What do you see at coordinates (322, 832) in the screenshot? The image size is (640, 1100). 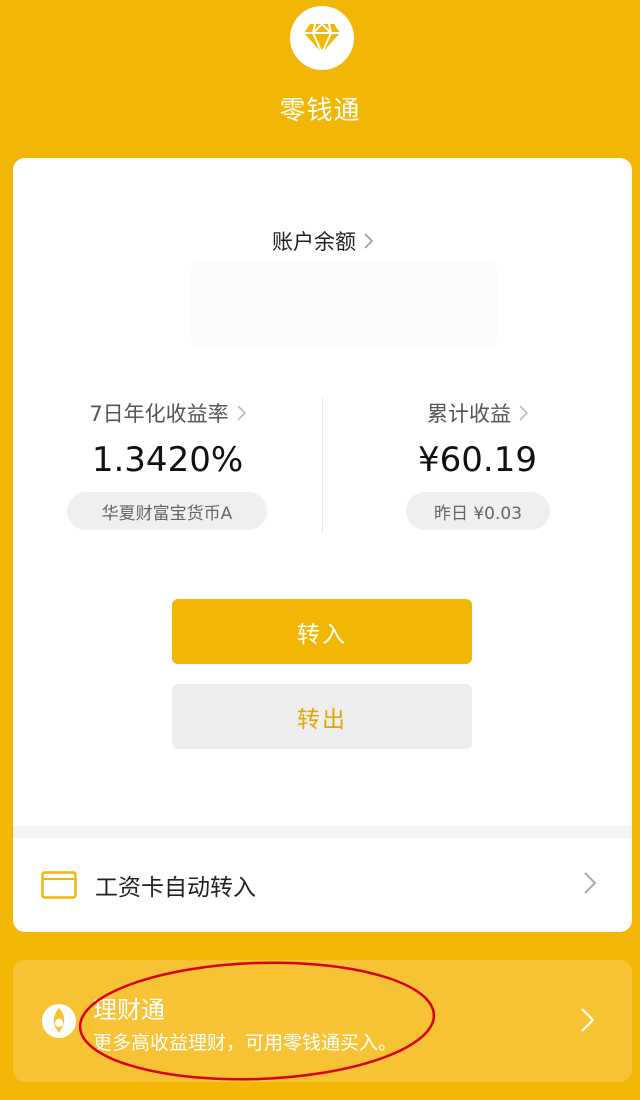 I see `section-divider` at bounding box center [322, 832].